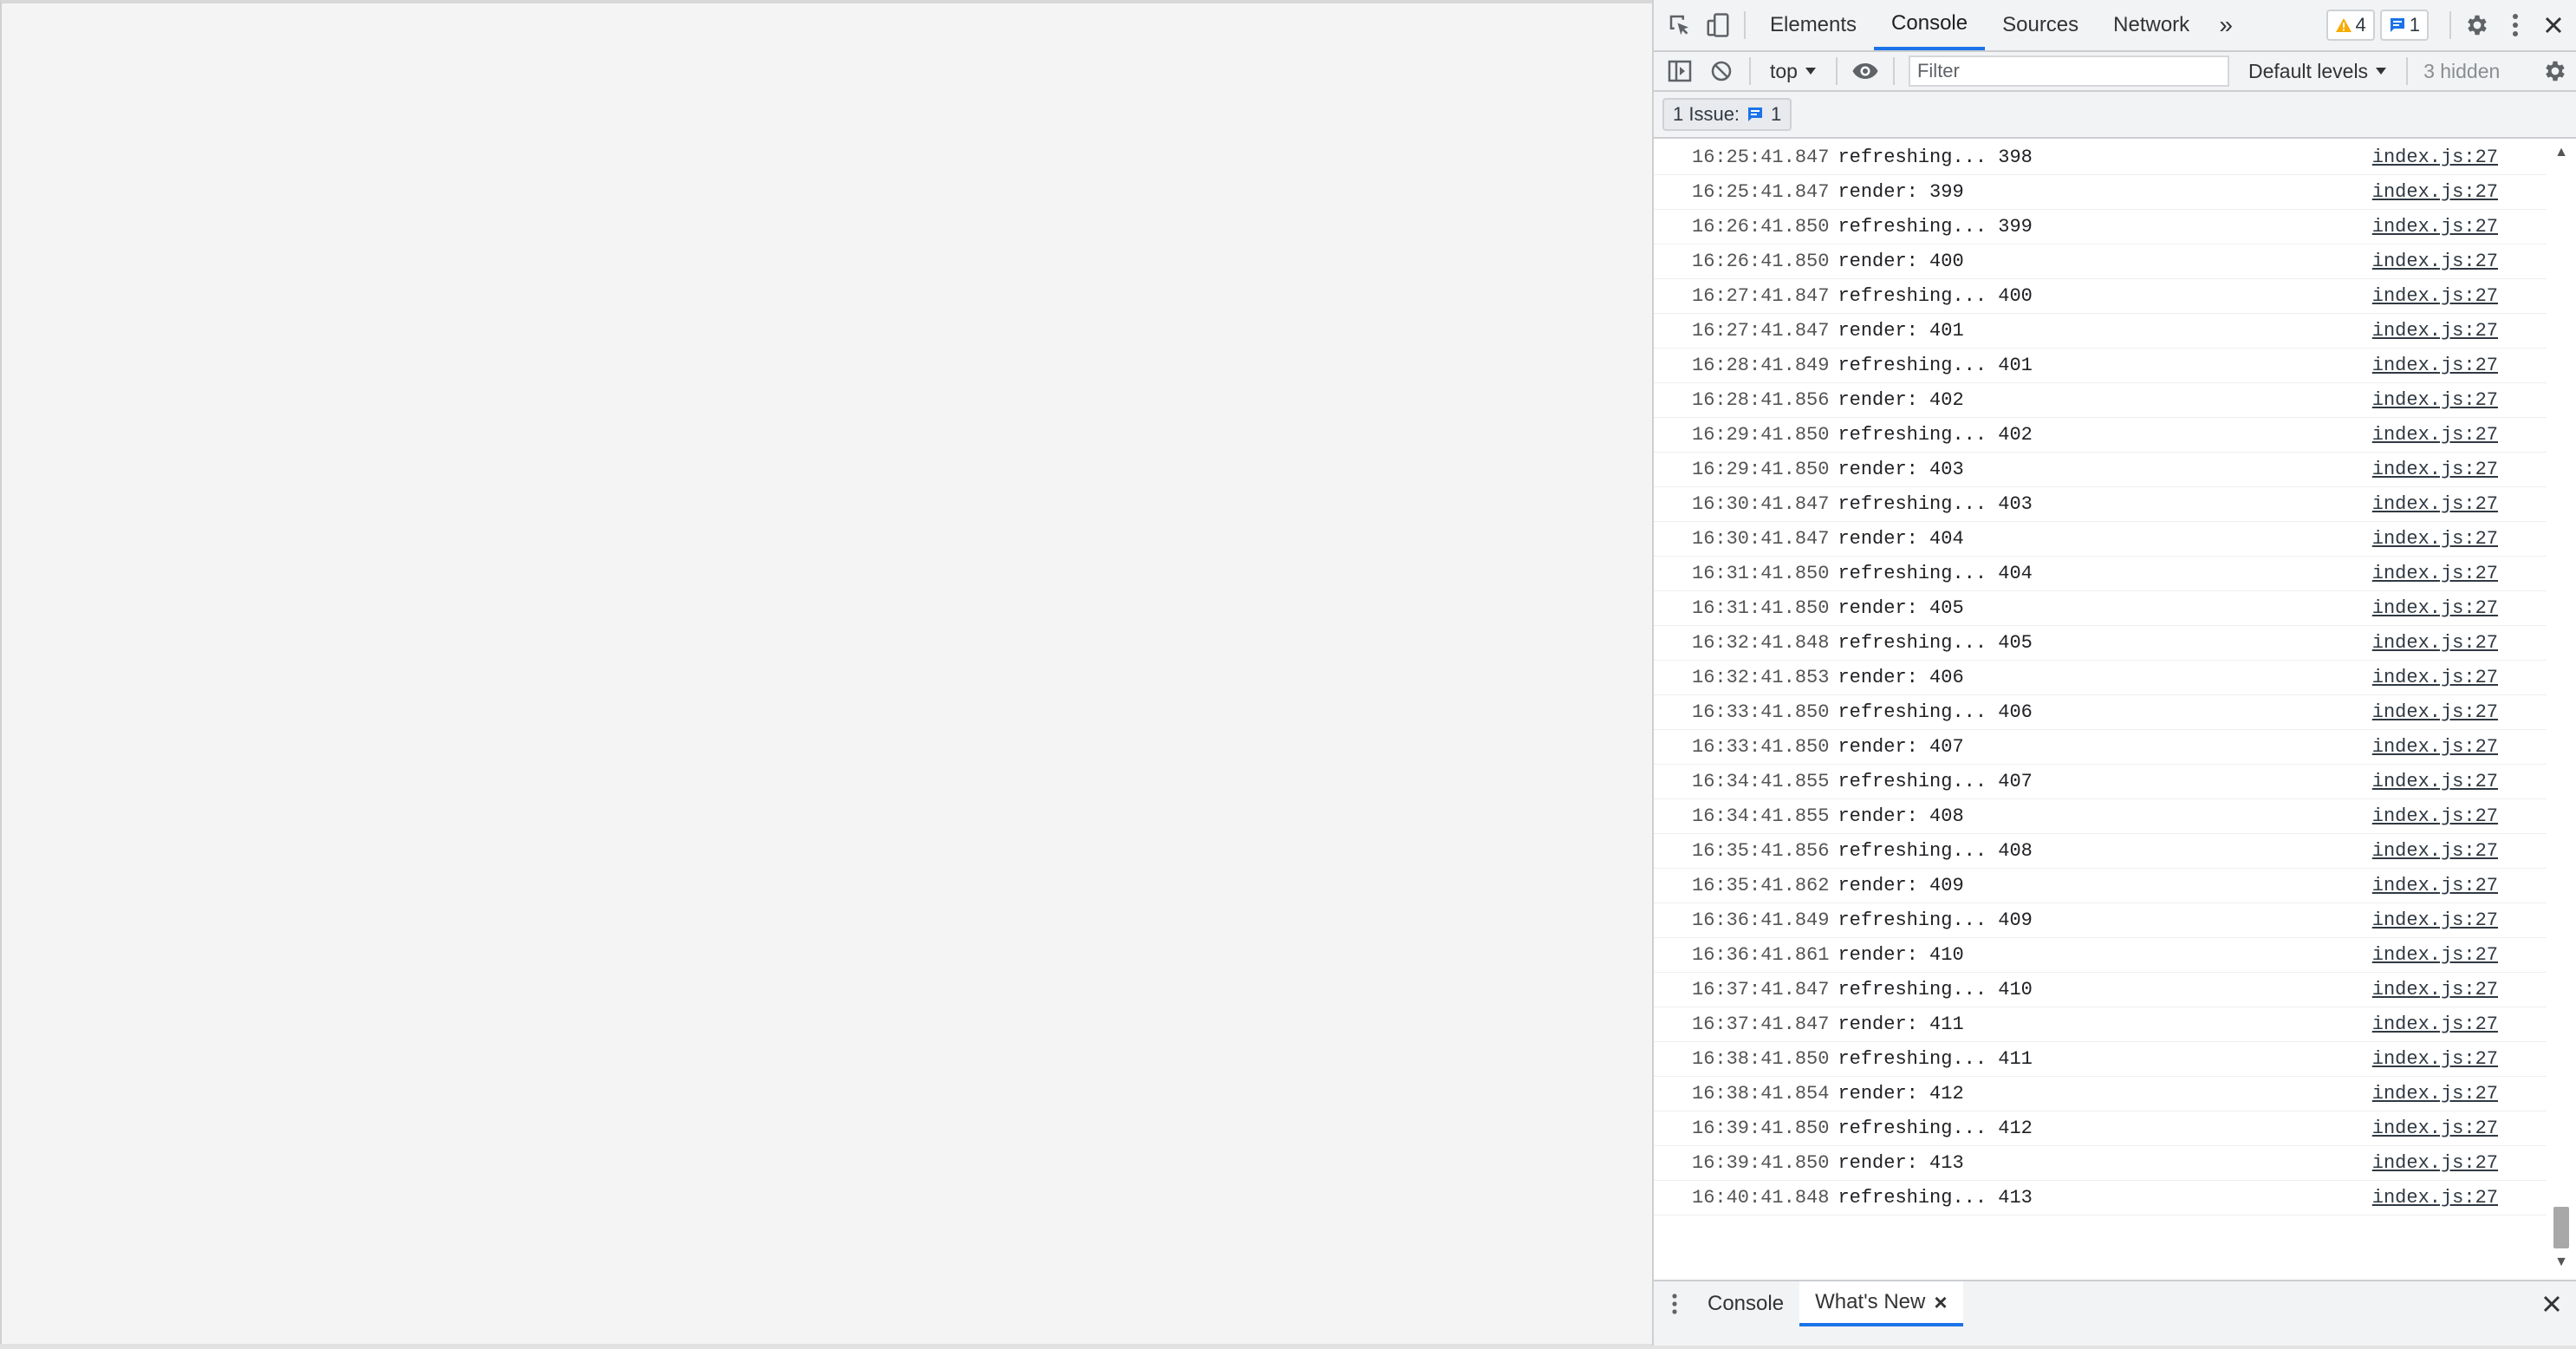 This screenshot has height=1349, width=2576. What do you see at coordinates (1718, 25) in the screenshot?
I see `device-toolbar-icon` at bounding box center [1718, 25].